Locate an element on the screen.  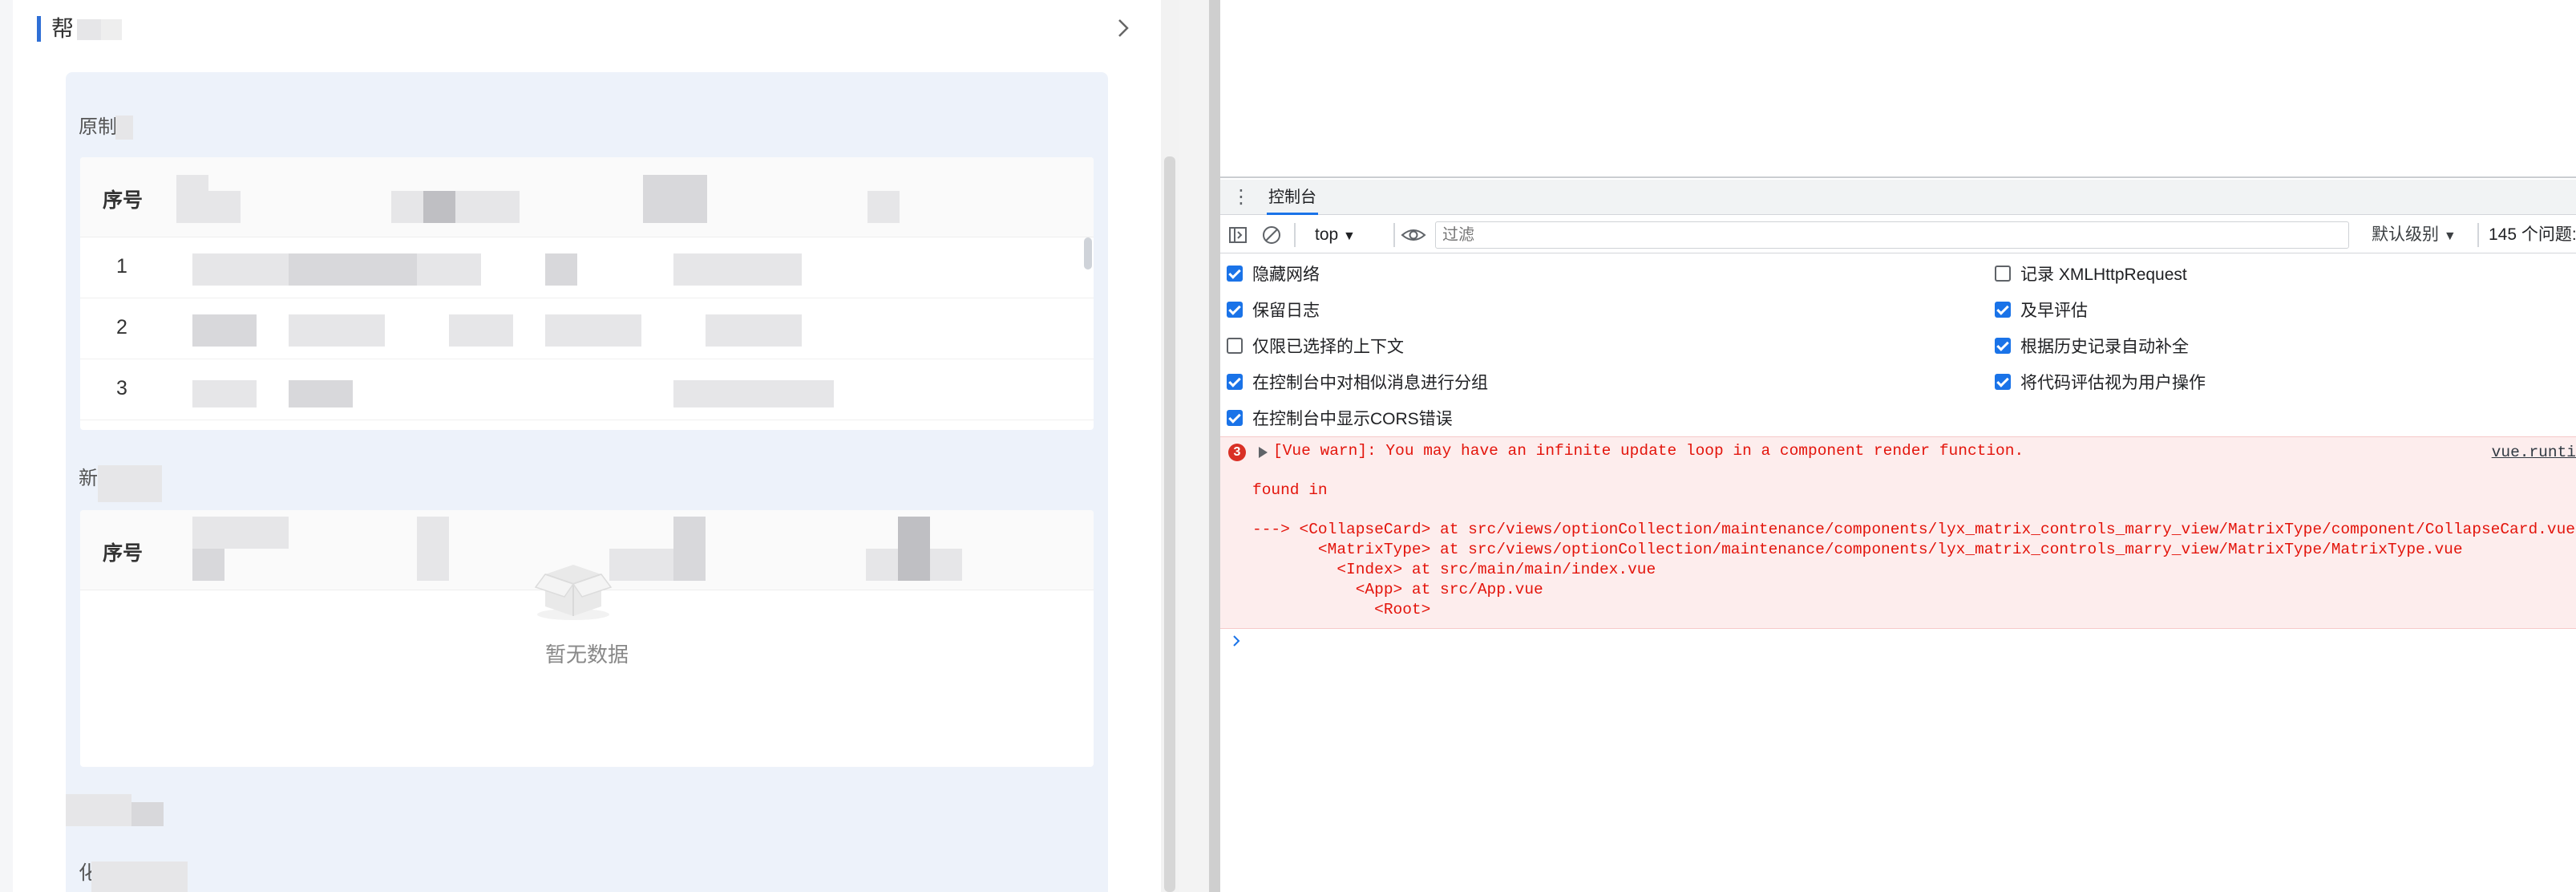
setting-preserve-log: 保留日志 is located at coordinates (1273, 310).